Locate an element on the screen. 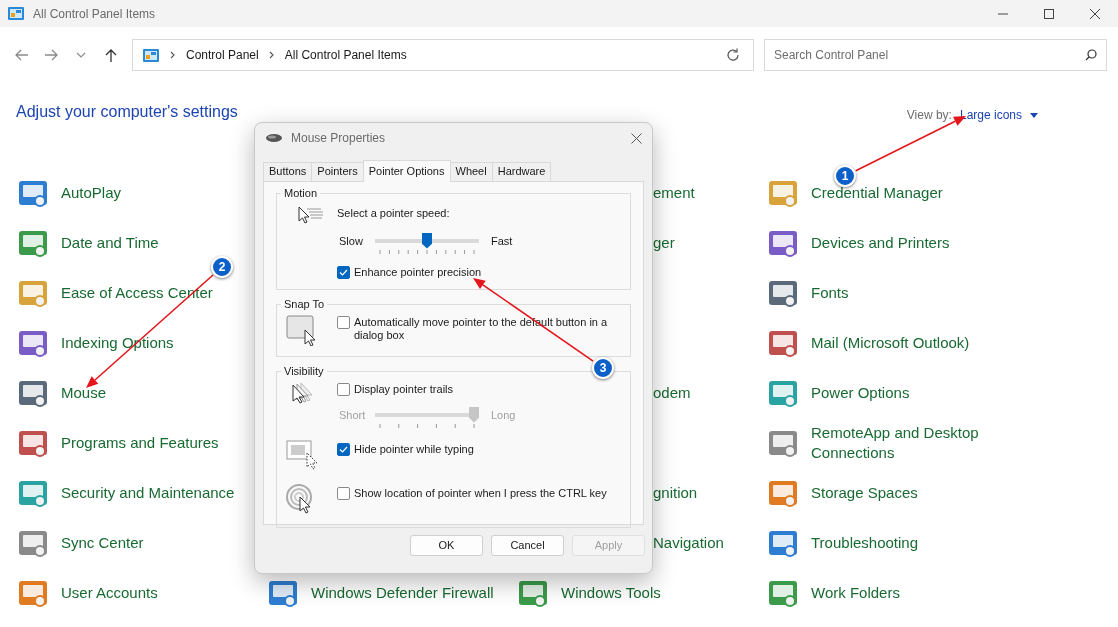 The image size is (1118, 627). forward-icon is located at coordinates (51, 55).